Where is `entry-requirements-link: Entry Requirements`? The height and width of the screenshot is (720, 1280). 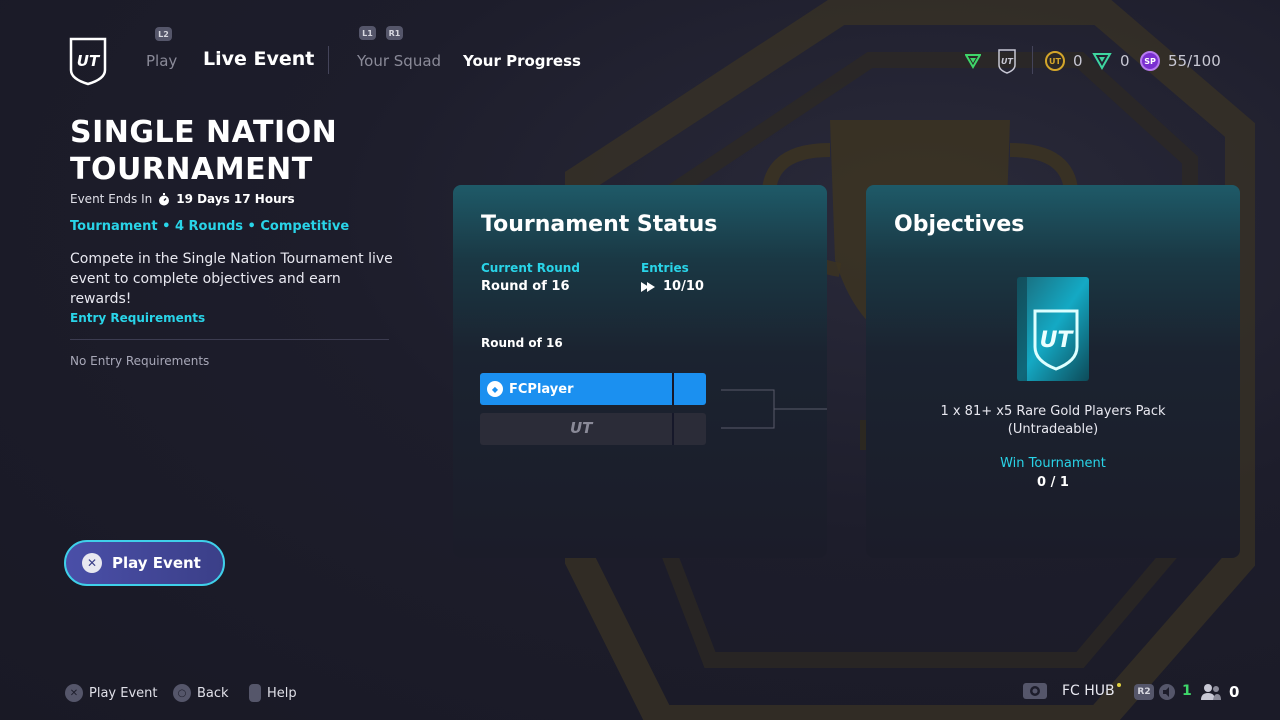
entry-requirements-link: Entry Requirements is located at coordinates (137, 318).